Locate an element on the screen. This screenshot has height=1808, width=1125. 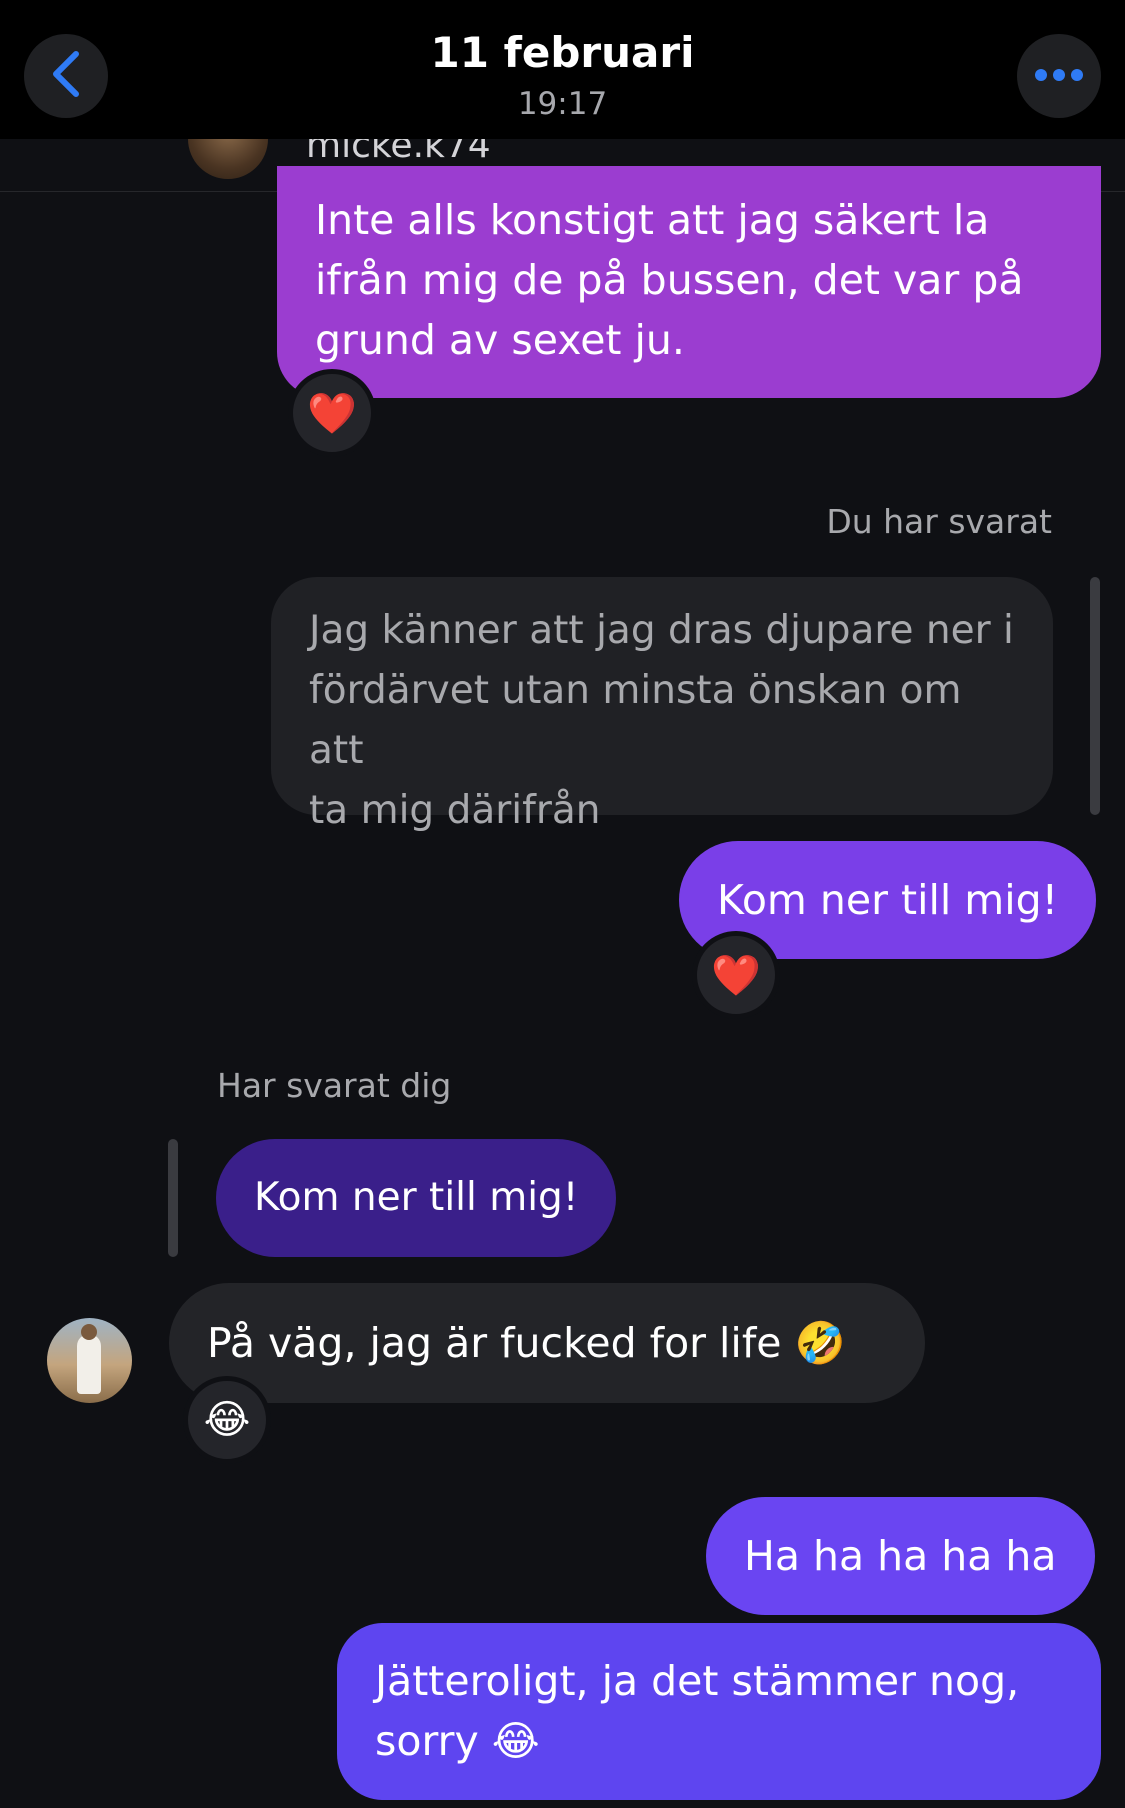
sent-message-bubble: Ha ha ha ha ha is located at coordinates (900, 1556).